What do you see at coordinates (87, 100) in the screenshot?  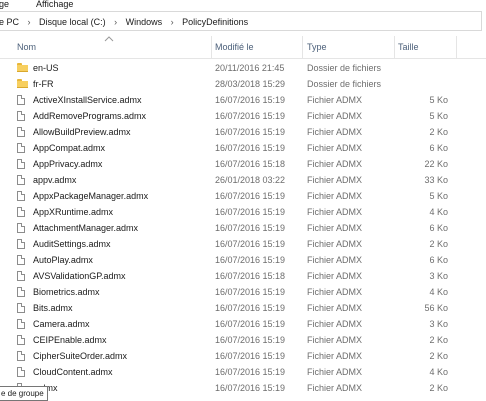 I see `file-name: ActiveXInstallService.admx` at bounding box center [87, 100].